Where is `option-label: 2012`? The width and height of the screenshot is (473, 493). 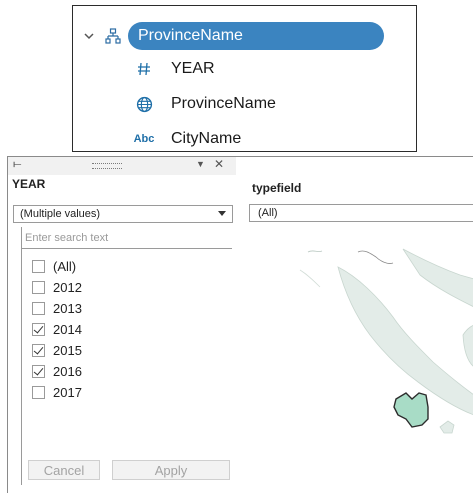 option-label: 2012 is located at coordinates (67, 287).